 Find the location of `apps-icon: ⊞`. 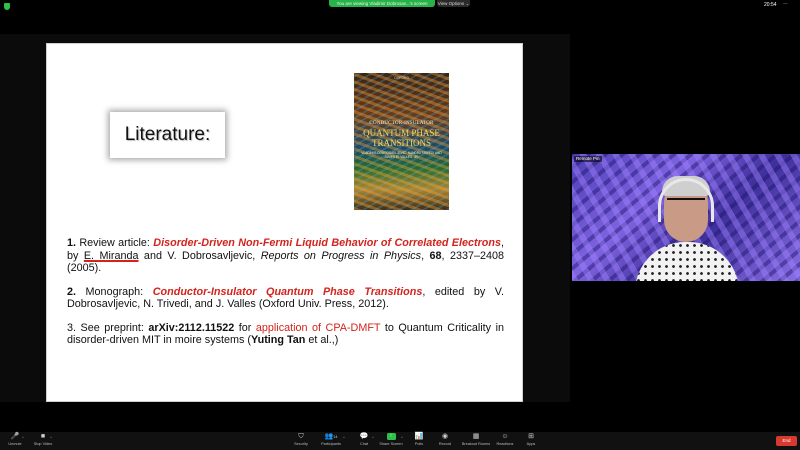

apps-icon: ⊞ is located at coordinates (531, 436).